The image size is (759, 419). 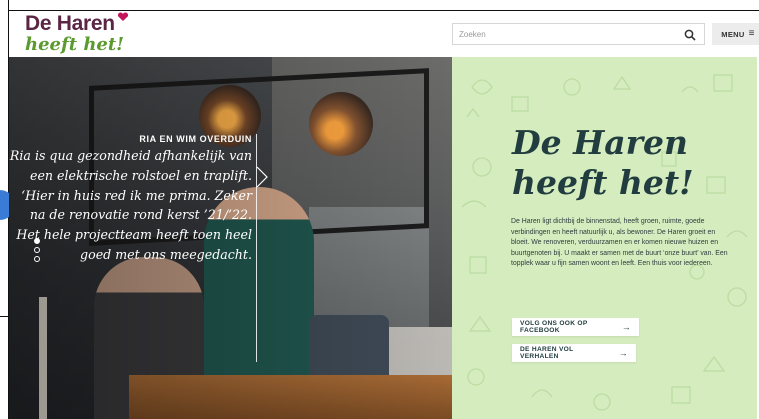 I want to click on stories-button: DE HAREN VOL VERHALEN →, so click(x=574, y=353).